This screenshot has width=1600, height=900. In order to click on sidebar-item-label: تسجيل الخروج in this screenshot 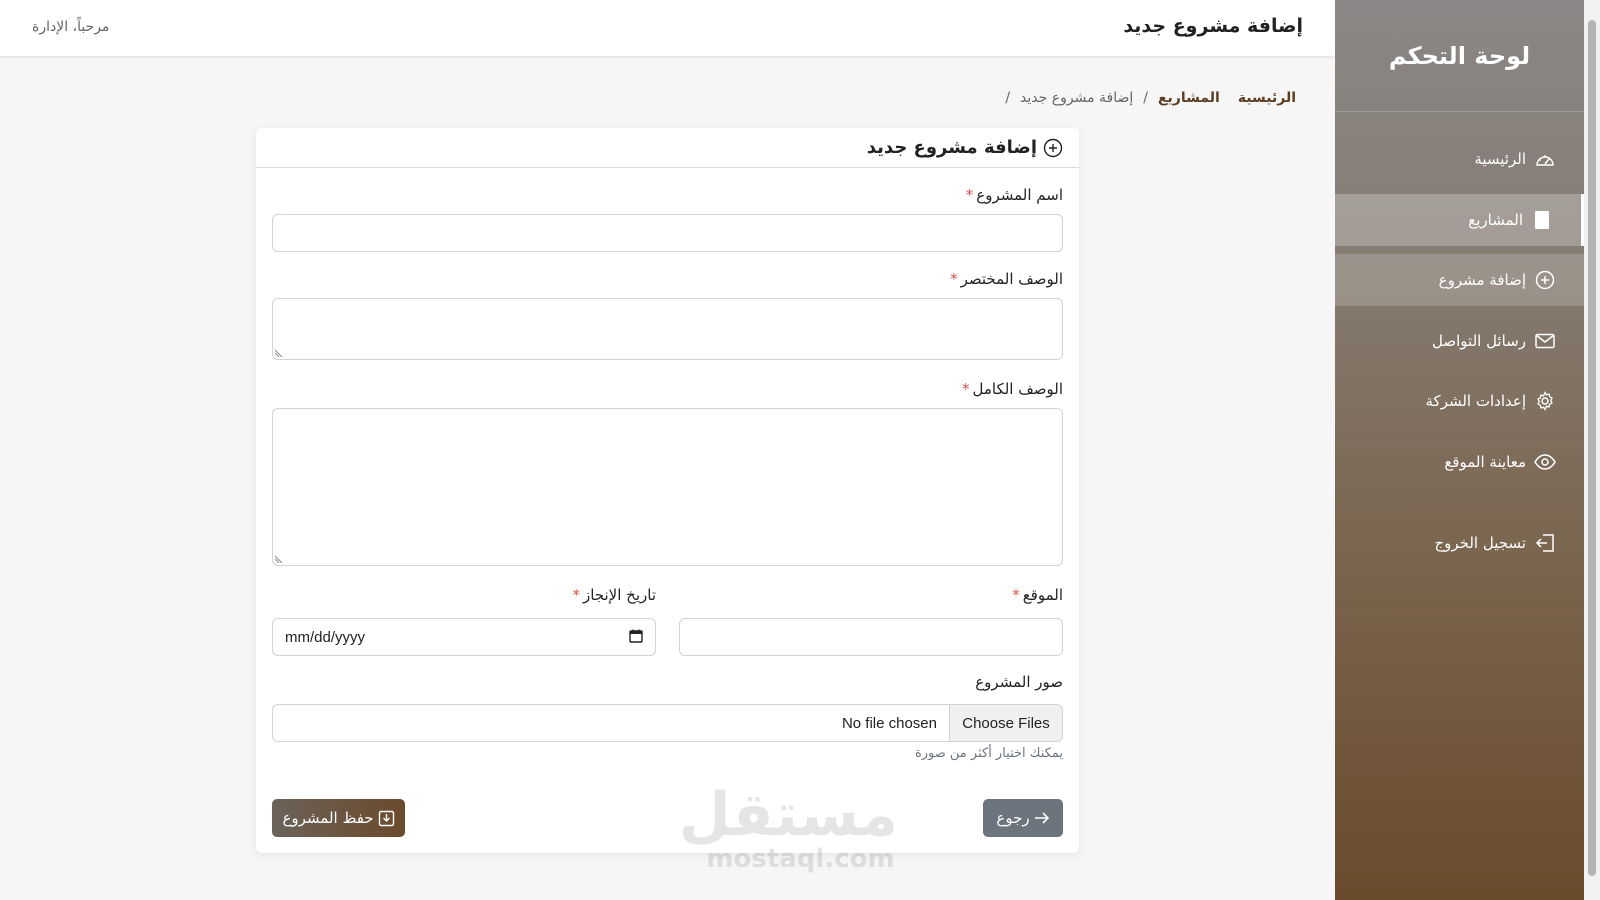, I will do `click(1480, 543)`.